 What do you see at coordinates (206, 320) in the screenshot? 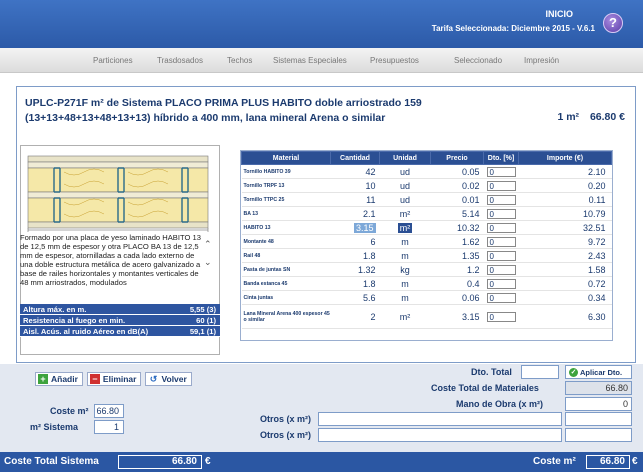
I see `prop-value: 60 (1)` at bounding box center [206, 320].